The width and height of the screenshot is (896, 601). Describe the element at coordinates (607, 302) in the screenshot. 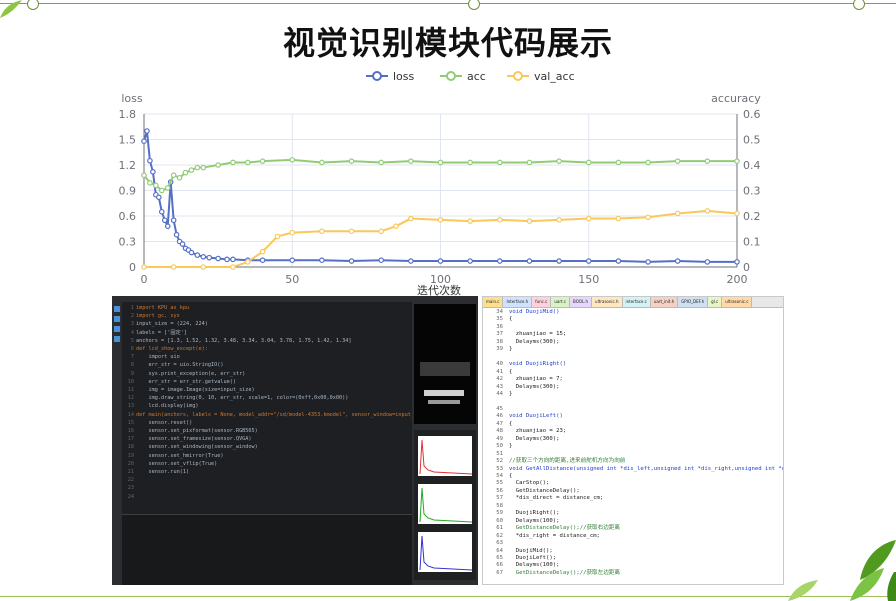

I see `editor-tab: ultrasonic.h` at that location.